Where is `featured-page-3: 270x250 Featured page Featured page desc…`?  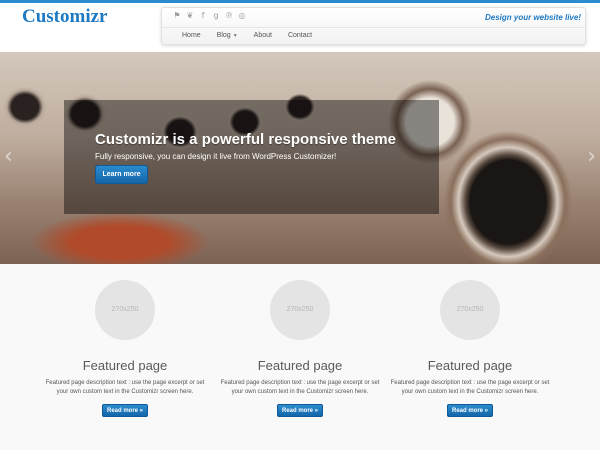
featured-page-3: 270x250 Featured page Featured page desc… is located at coordinates (470, 348).